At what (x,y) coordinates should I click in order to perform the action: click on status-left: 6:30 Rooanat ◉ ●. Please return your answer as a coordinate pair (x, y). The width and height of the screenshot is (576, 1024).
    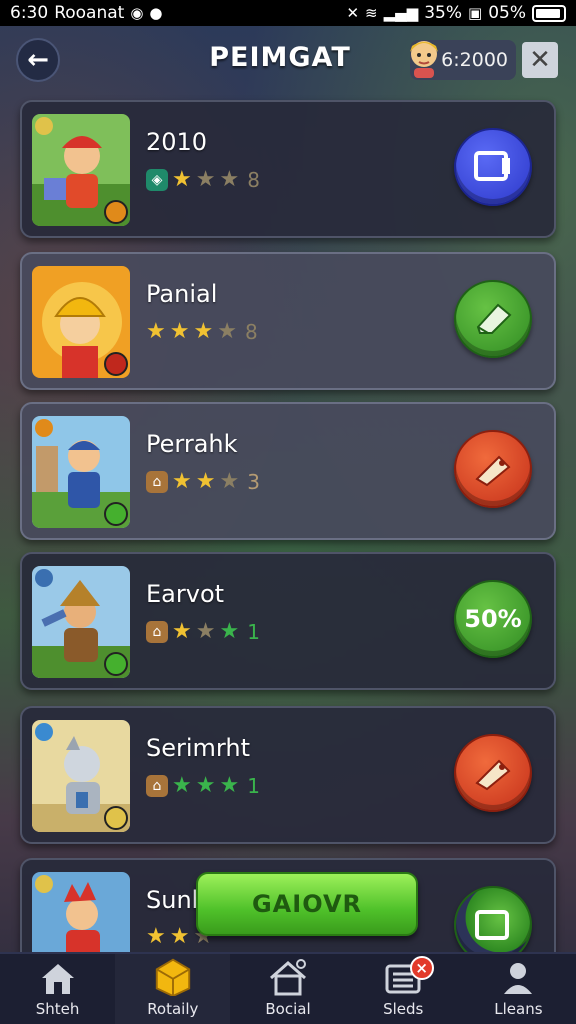
    Looking at the image, I should click on (86, 13).